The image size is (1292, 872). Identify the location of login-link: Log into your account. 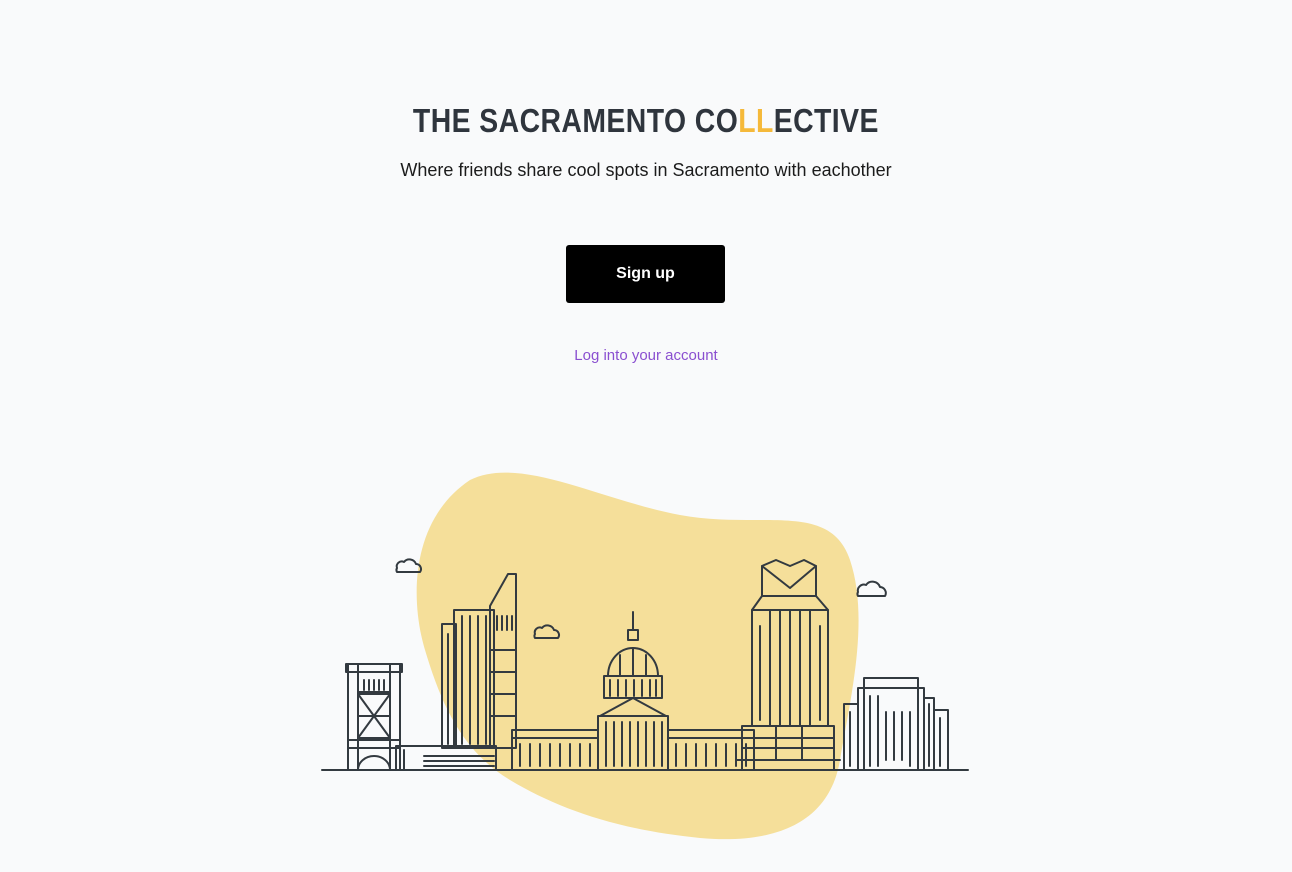
(645, 355).